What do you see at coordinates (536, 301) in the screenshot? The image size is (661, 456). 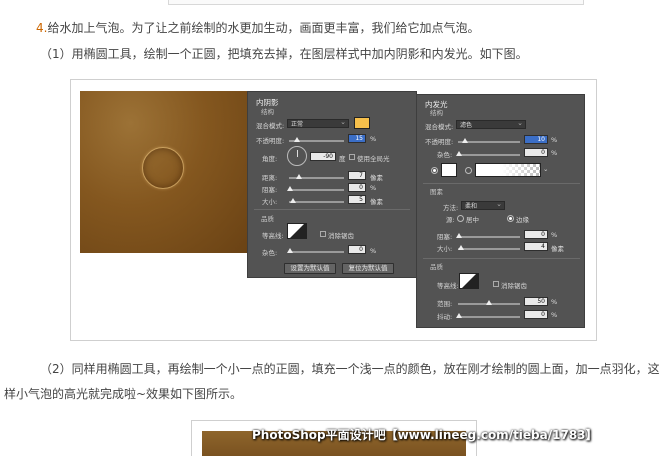 I see `range-input: 50` at bounding box center [536, 301].